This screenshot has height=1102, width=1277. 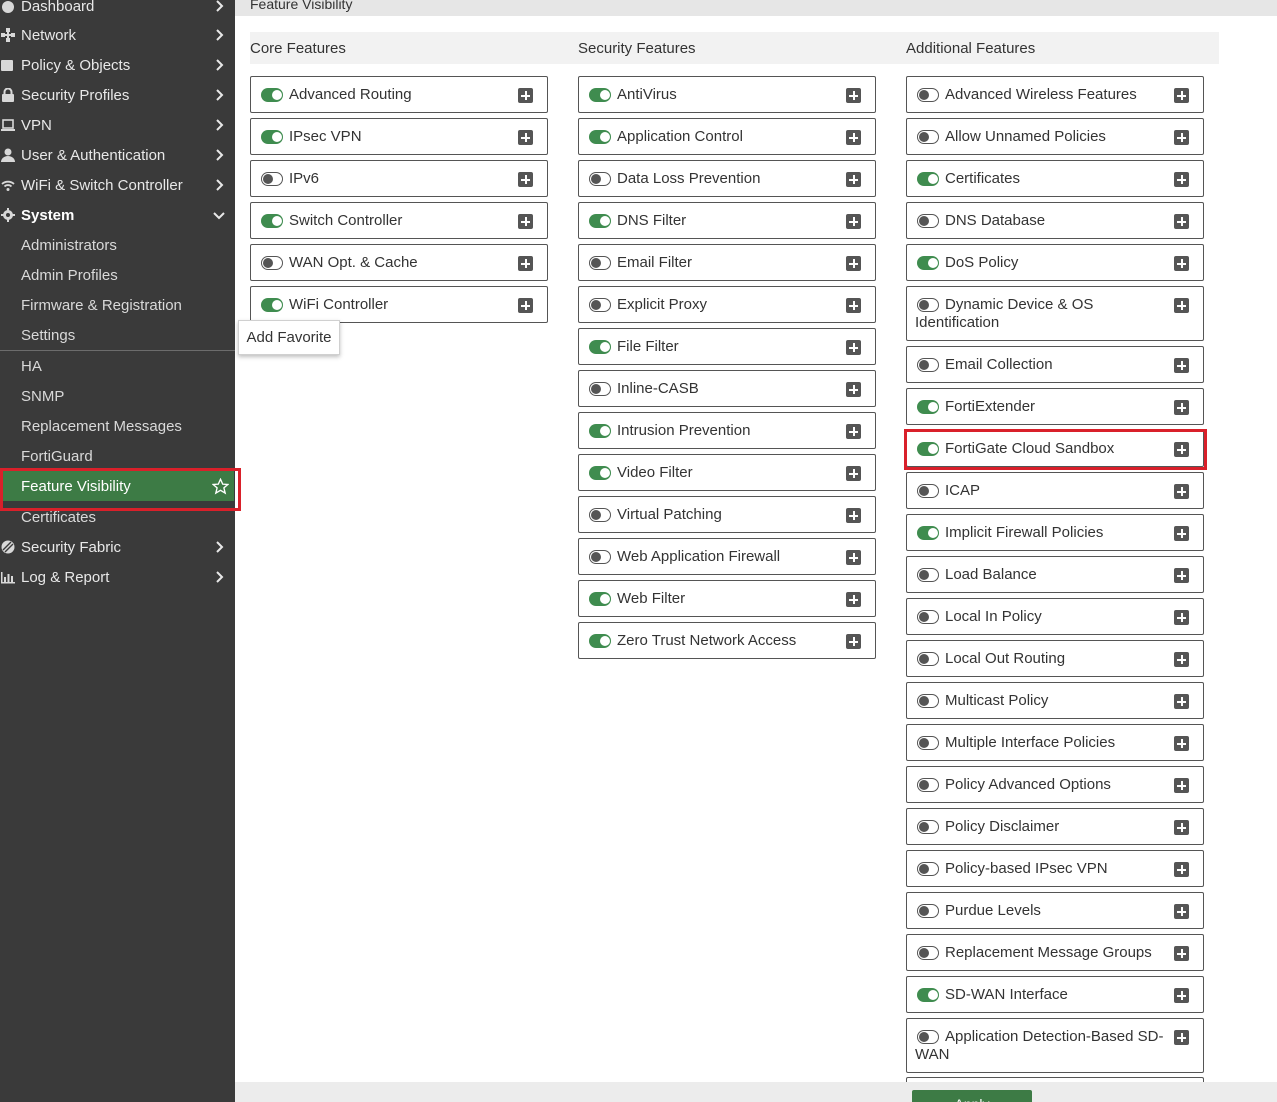 What do you see at coordinates (117, 547) in the screenshot?
I see `nav-security-fabric: Security Fabric` at bounding box center [117, 547].